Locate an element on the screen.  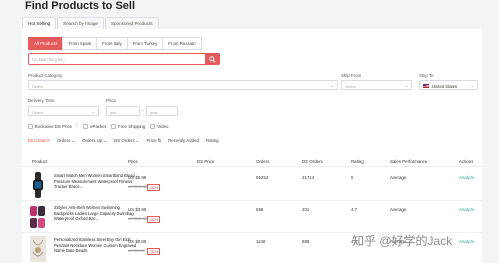
page-title: Find Products to Sell is located at coordinates (80, 6).